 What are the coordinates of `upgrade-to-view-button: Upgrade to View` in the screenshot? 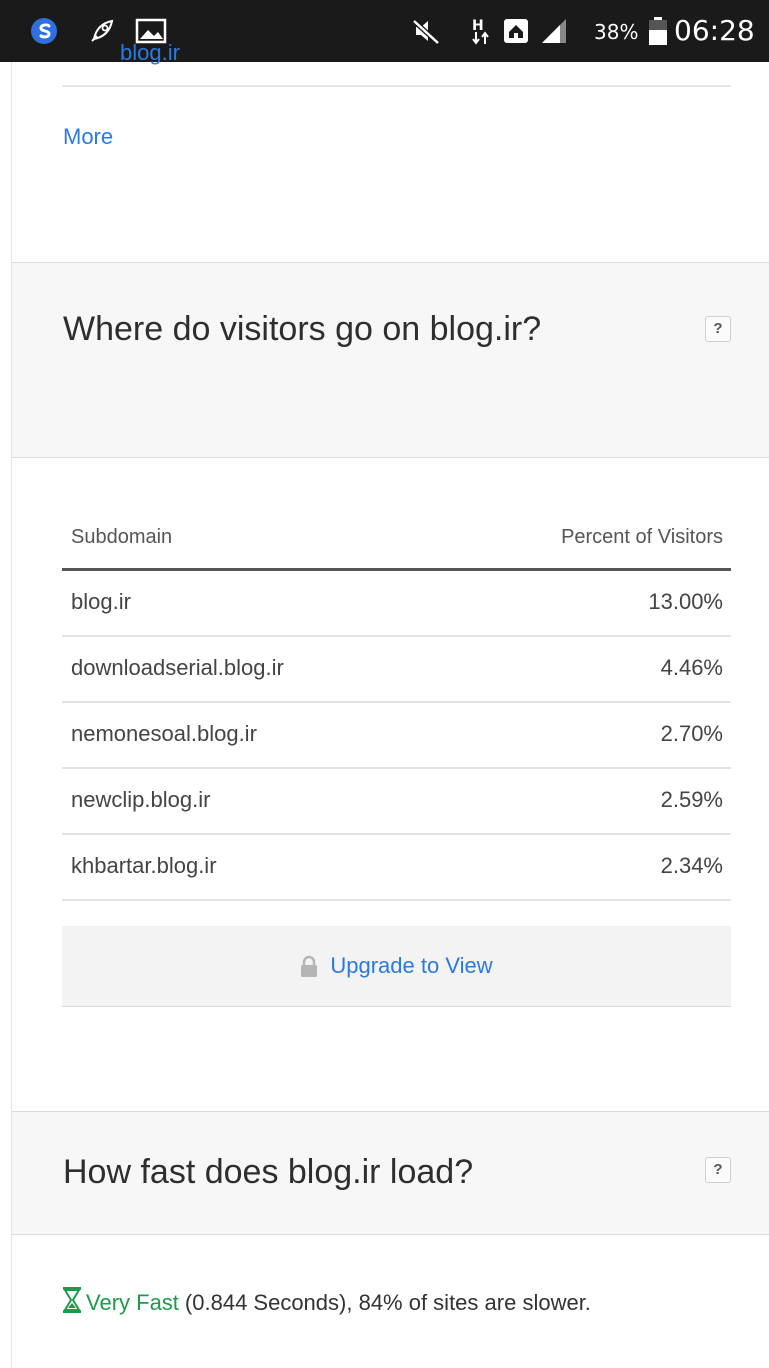 It's located at (396, 966).